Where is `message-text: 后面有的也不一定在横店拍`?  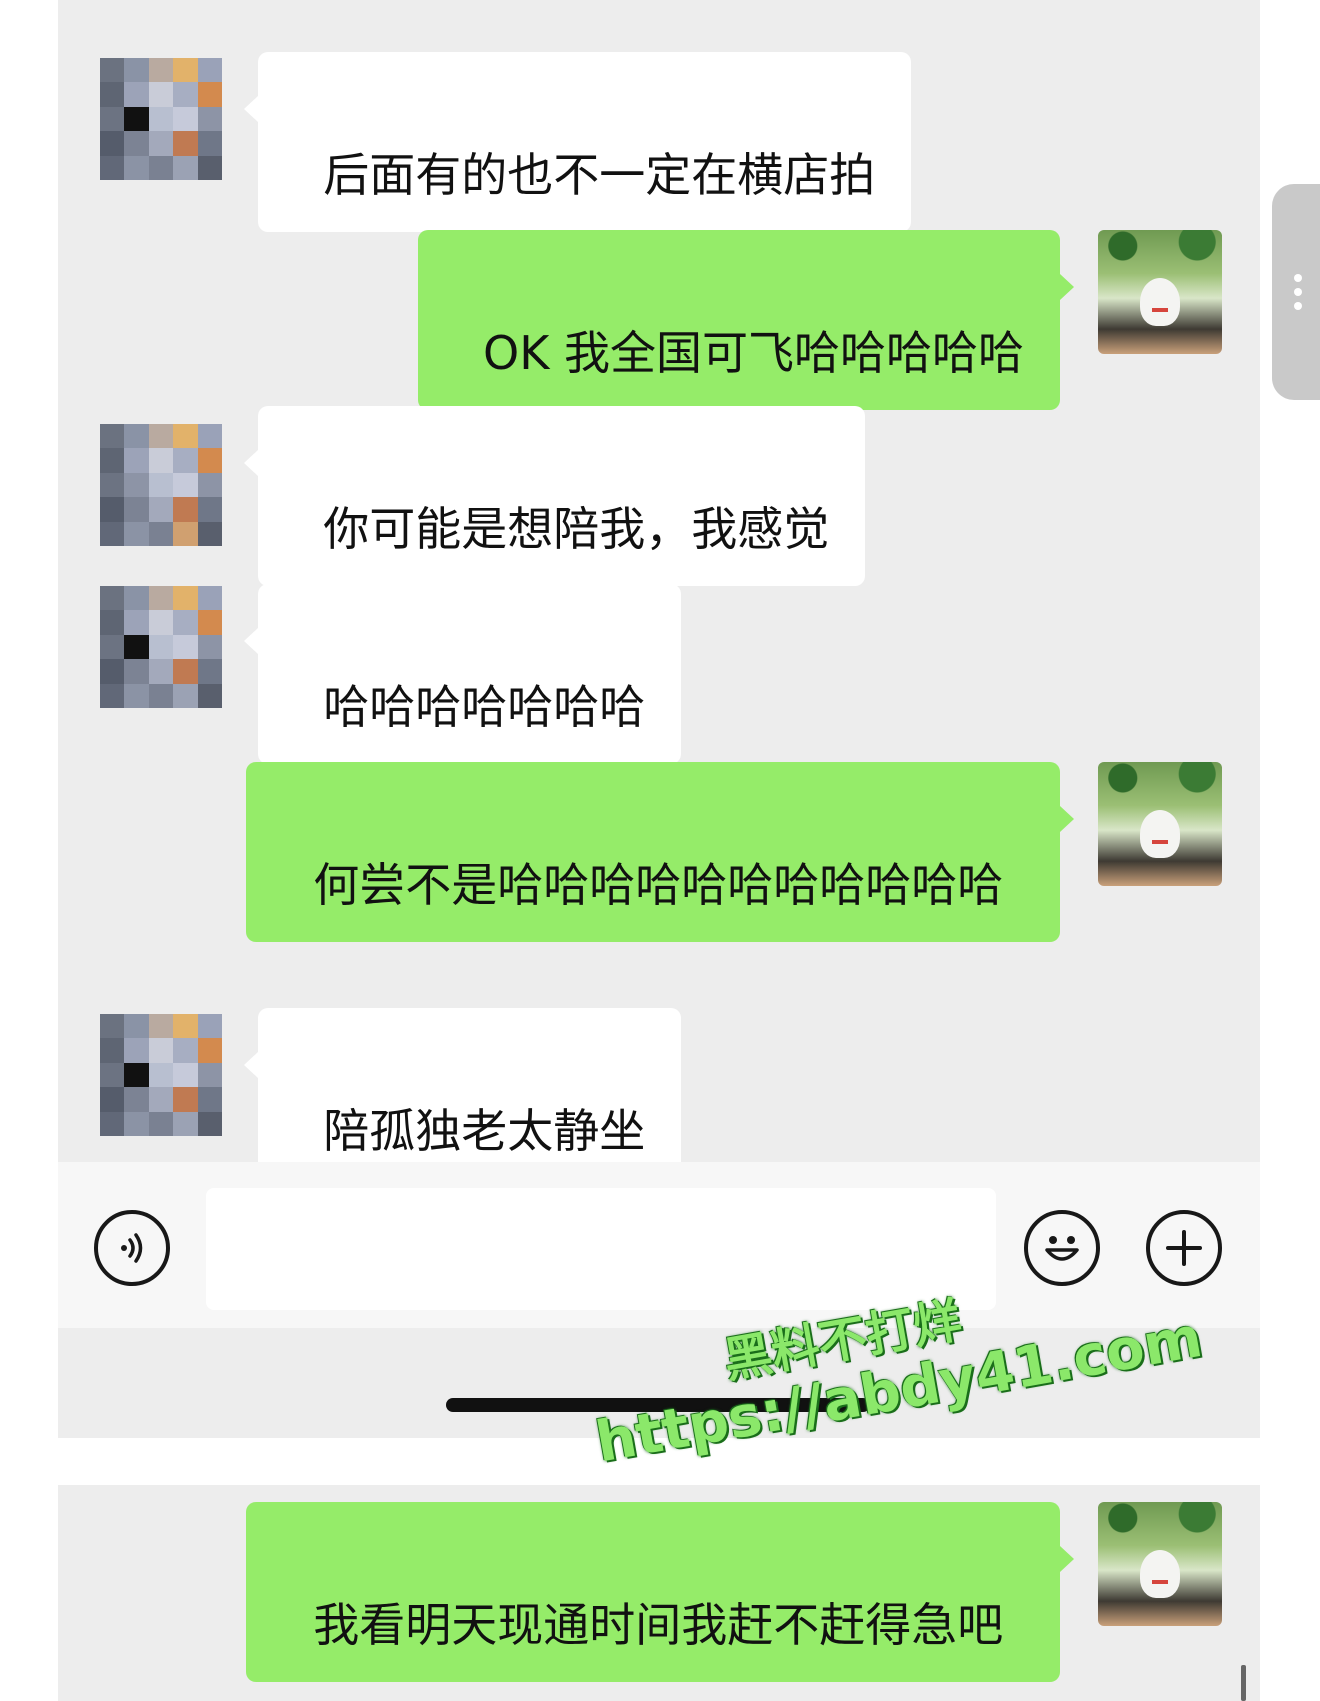
message-text: 后面有的也不一定在横店拍 is located at coordinates (599, 175).